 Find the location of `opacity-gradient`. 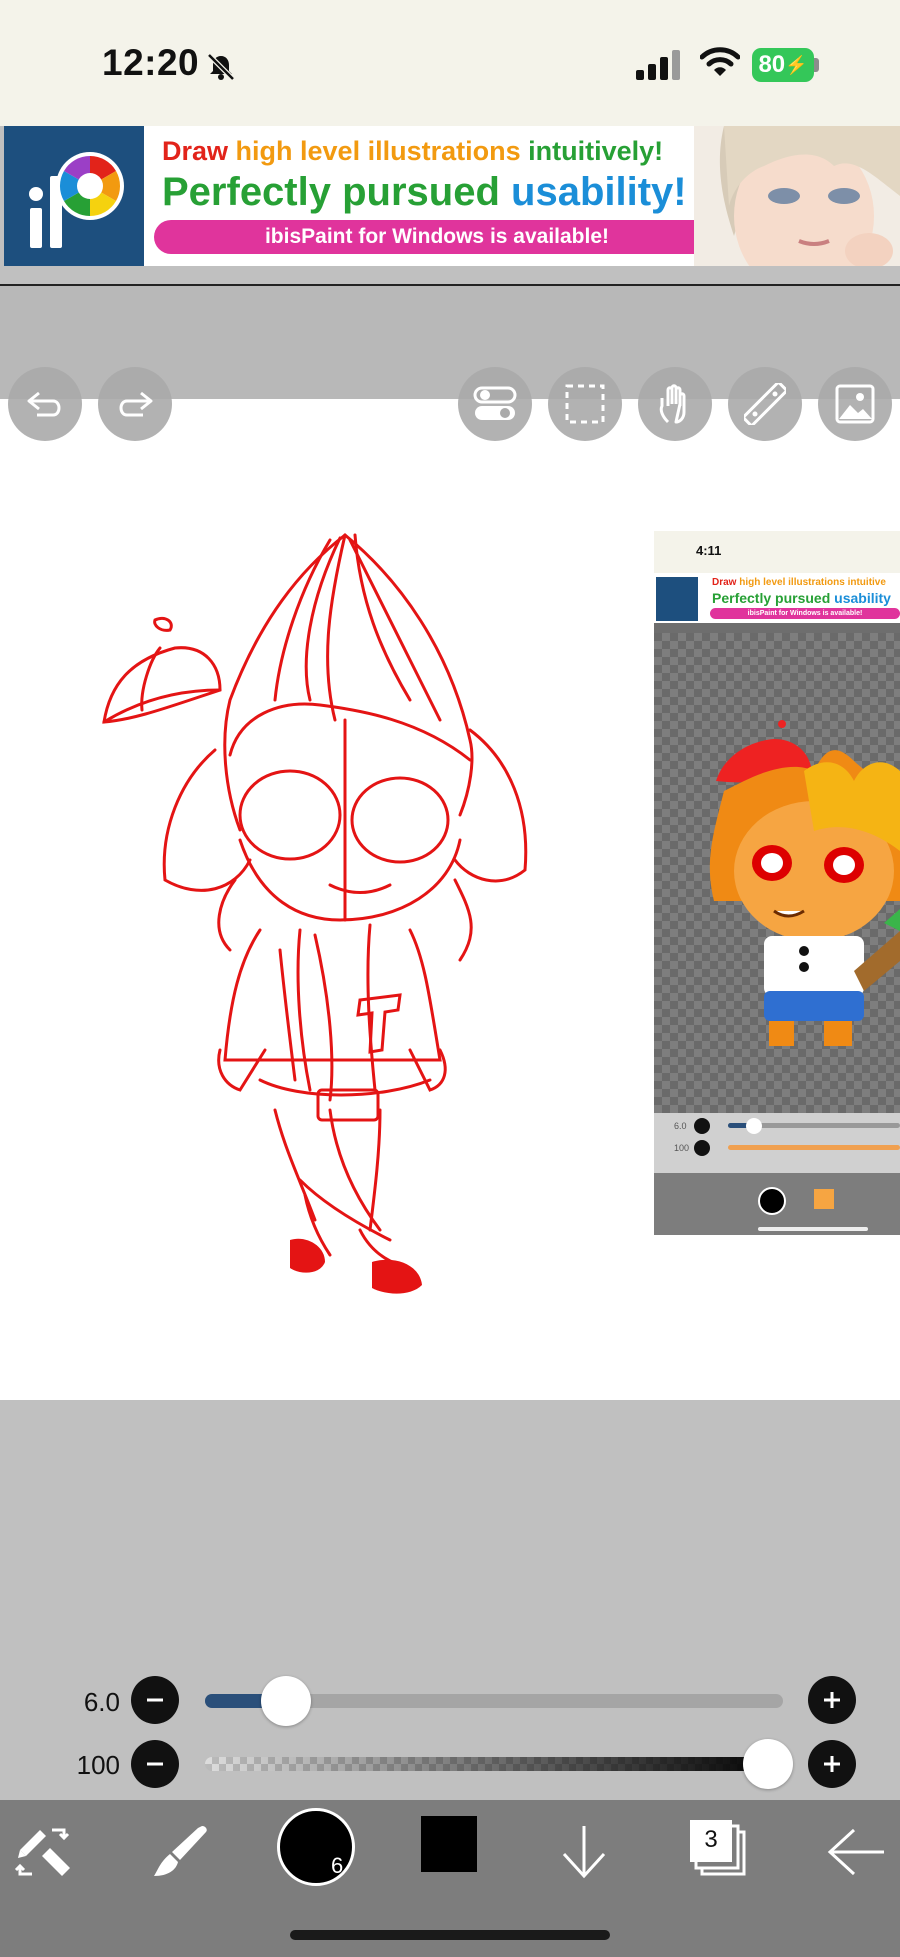

opacity-gradient is located at coordinates (494, 1764).